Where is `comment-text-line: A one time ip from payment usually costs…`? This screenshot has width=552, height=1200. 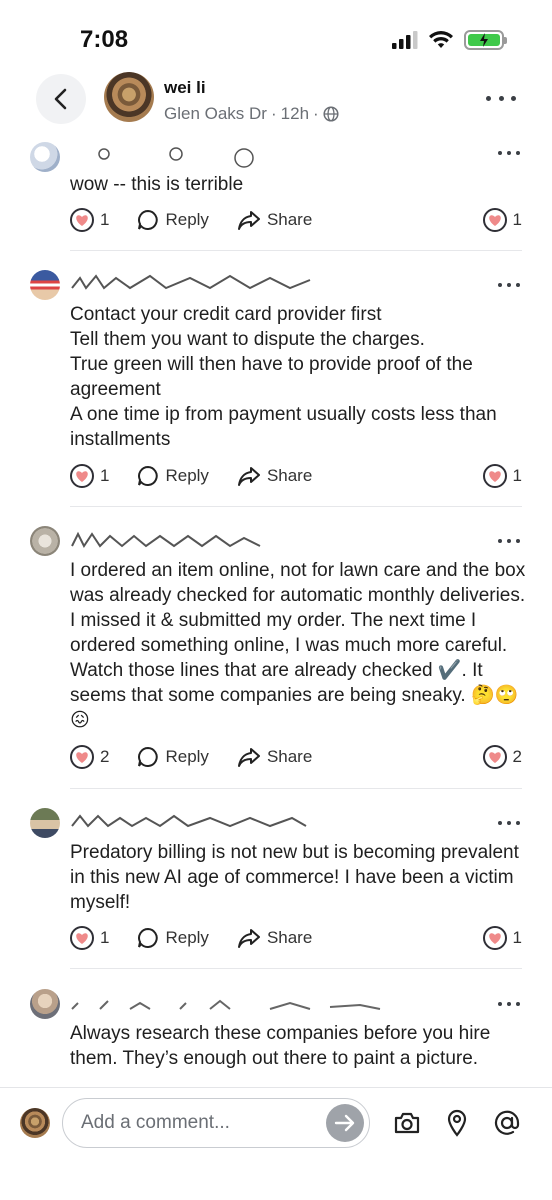
comment-text-line: A one time ip from payment usually costs… is located at coordinates (283, 427).